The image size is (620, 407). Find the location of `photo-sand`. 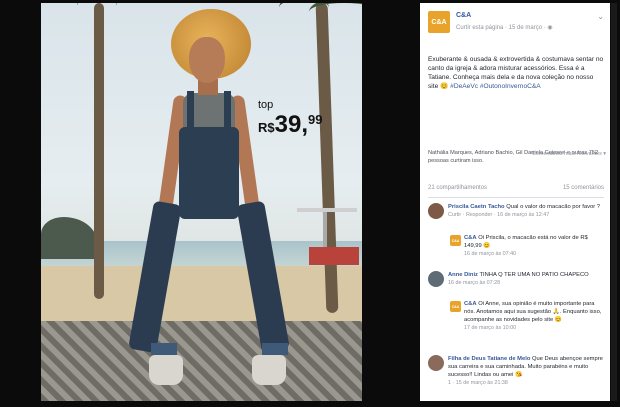

photo-sand is located at coordinates (201, 296).